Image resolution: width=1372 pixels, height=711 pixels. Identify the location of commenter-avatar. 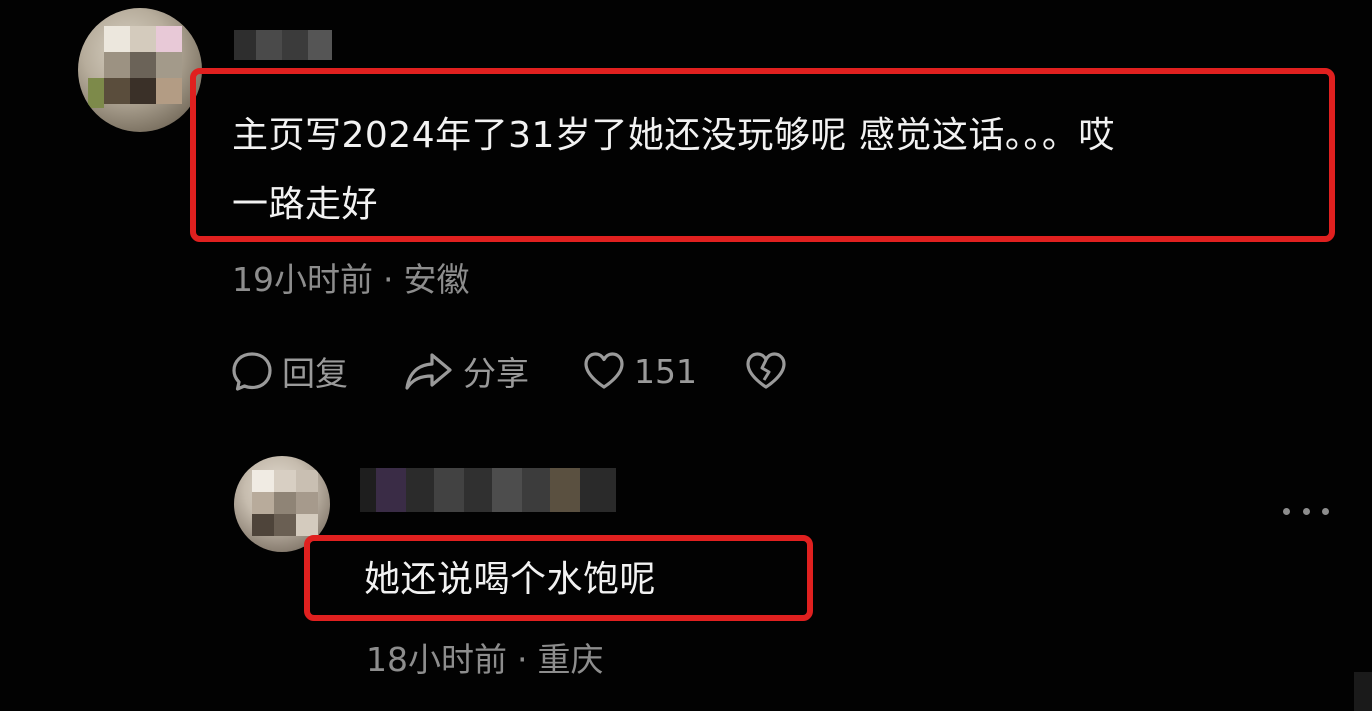
(140, 70).